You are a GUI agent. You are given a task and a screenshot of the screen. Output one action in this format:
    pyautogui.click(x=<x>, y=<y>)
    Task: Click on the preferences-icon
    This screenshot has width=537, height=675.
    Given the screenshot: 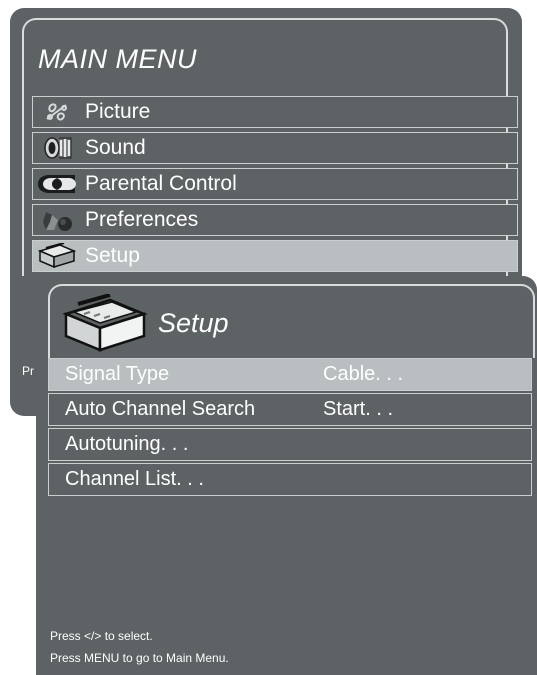 What is the action you would take?
    pyautogui.click(x=57, y=220)
    